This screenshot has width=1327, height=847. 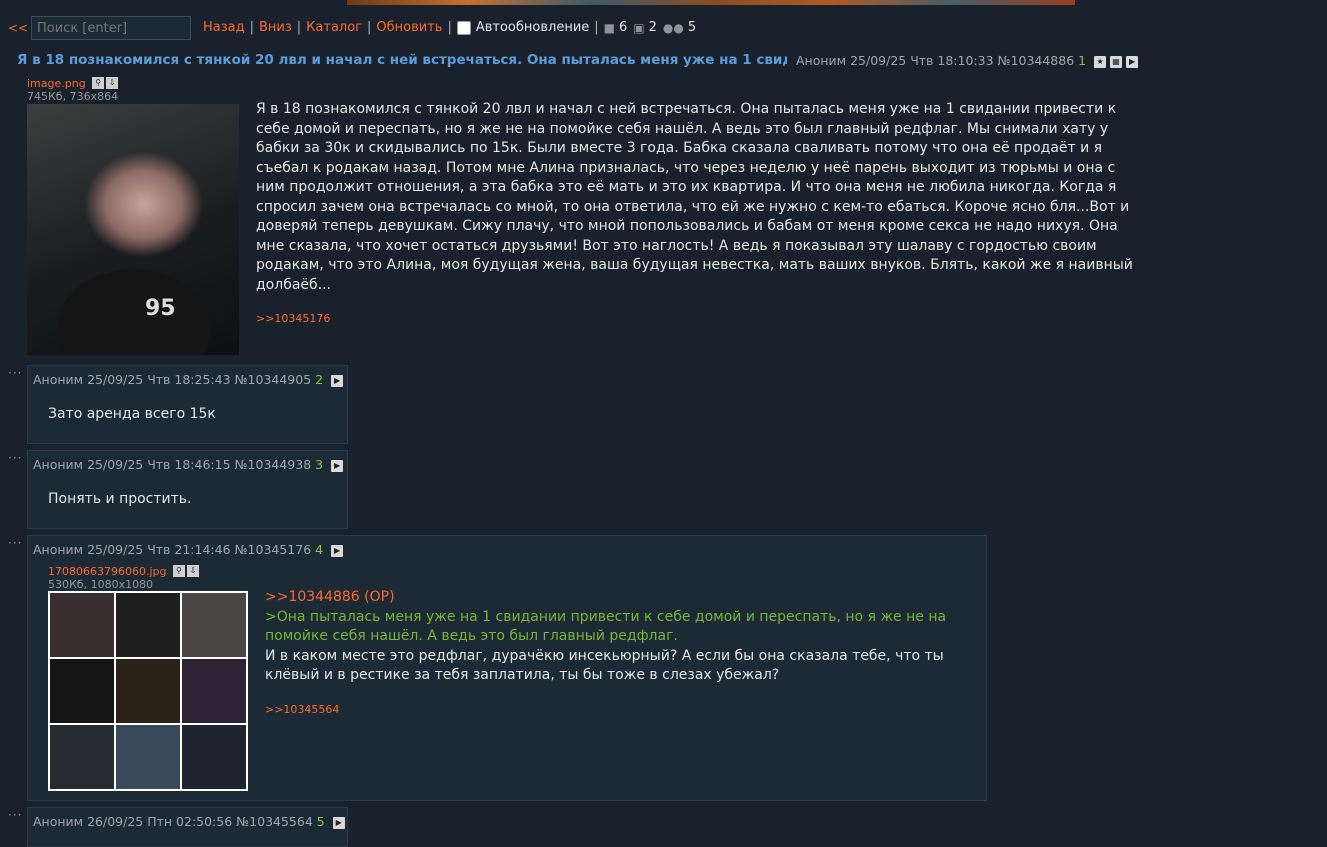 What do you see at coordinates (133, 229) in the screenshot?
I see `op-image: 95` at bounding box center [133, 229].